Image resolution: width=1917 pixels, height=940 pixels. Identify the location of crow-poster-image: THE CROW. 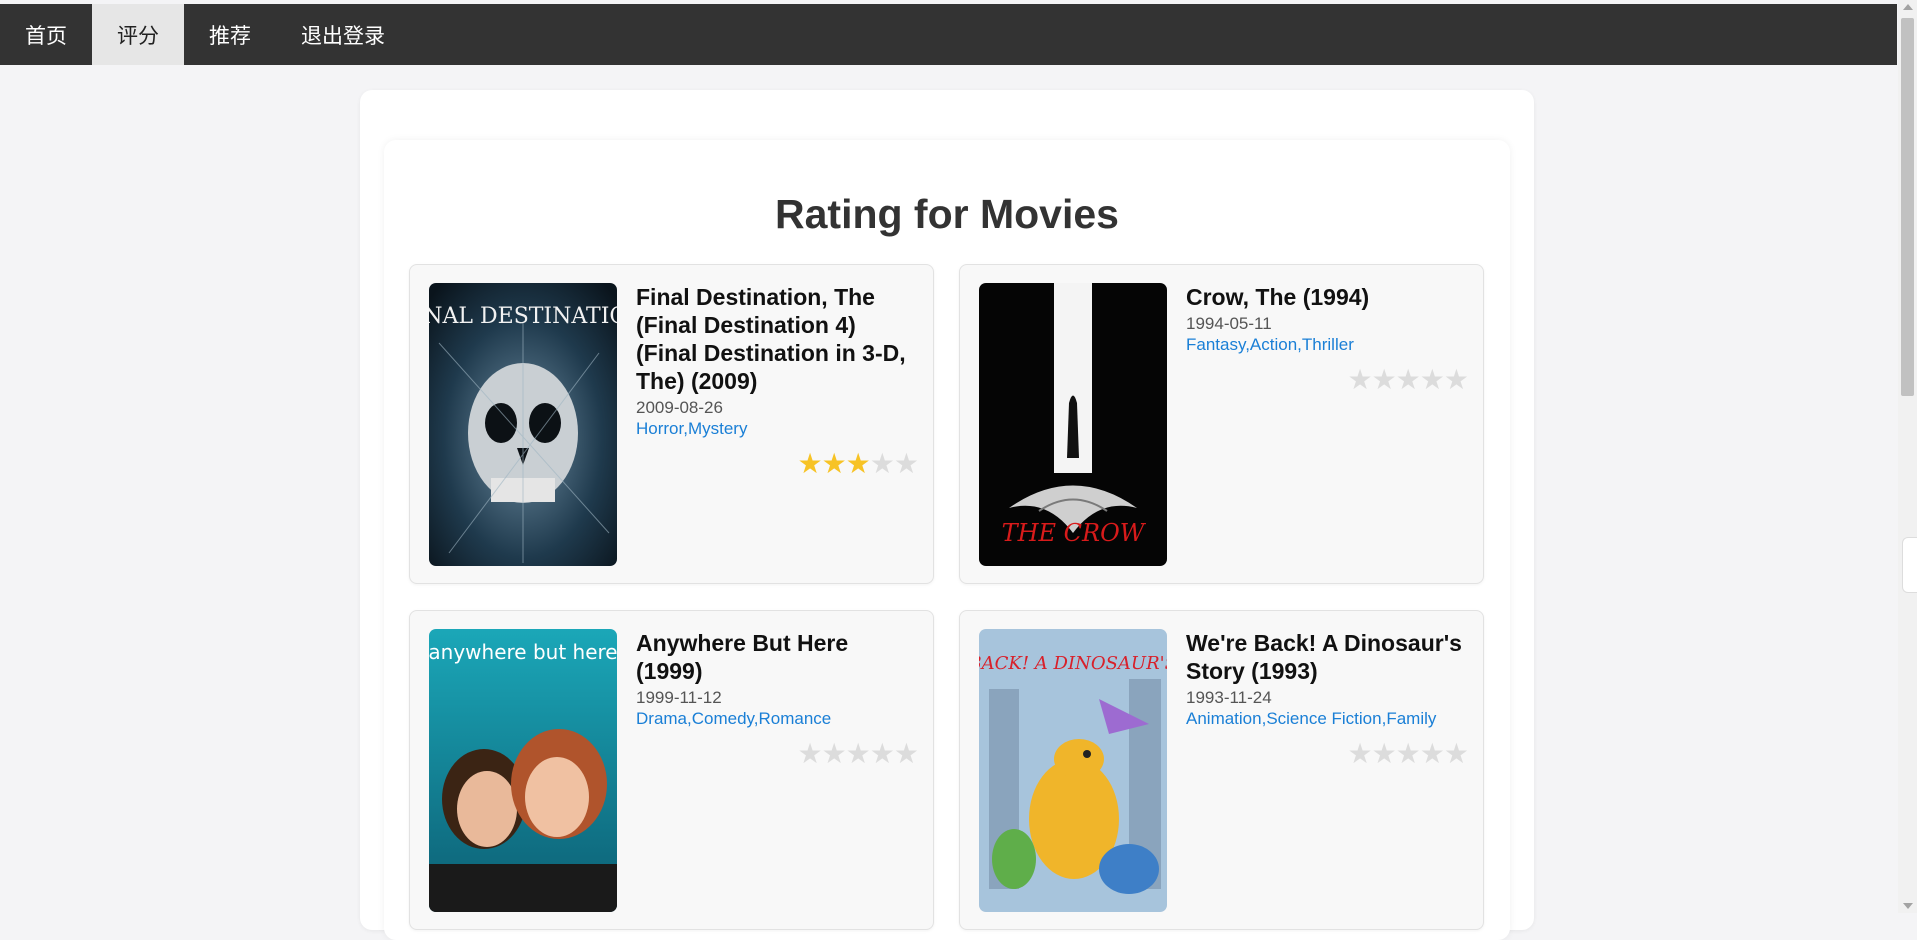
(1073, 424).